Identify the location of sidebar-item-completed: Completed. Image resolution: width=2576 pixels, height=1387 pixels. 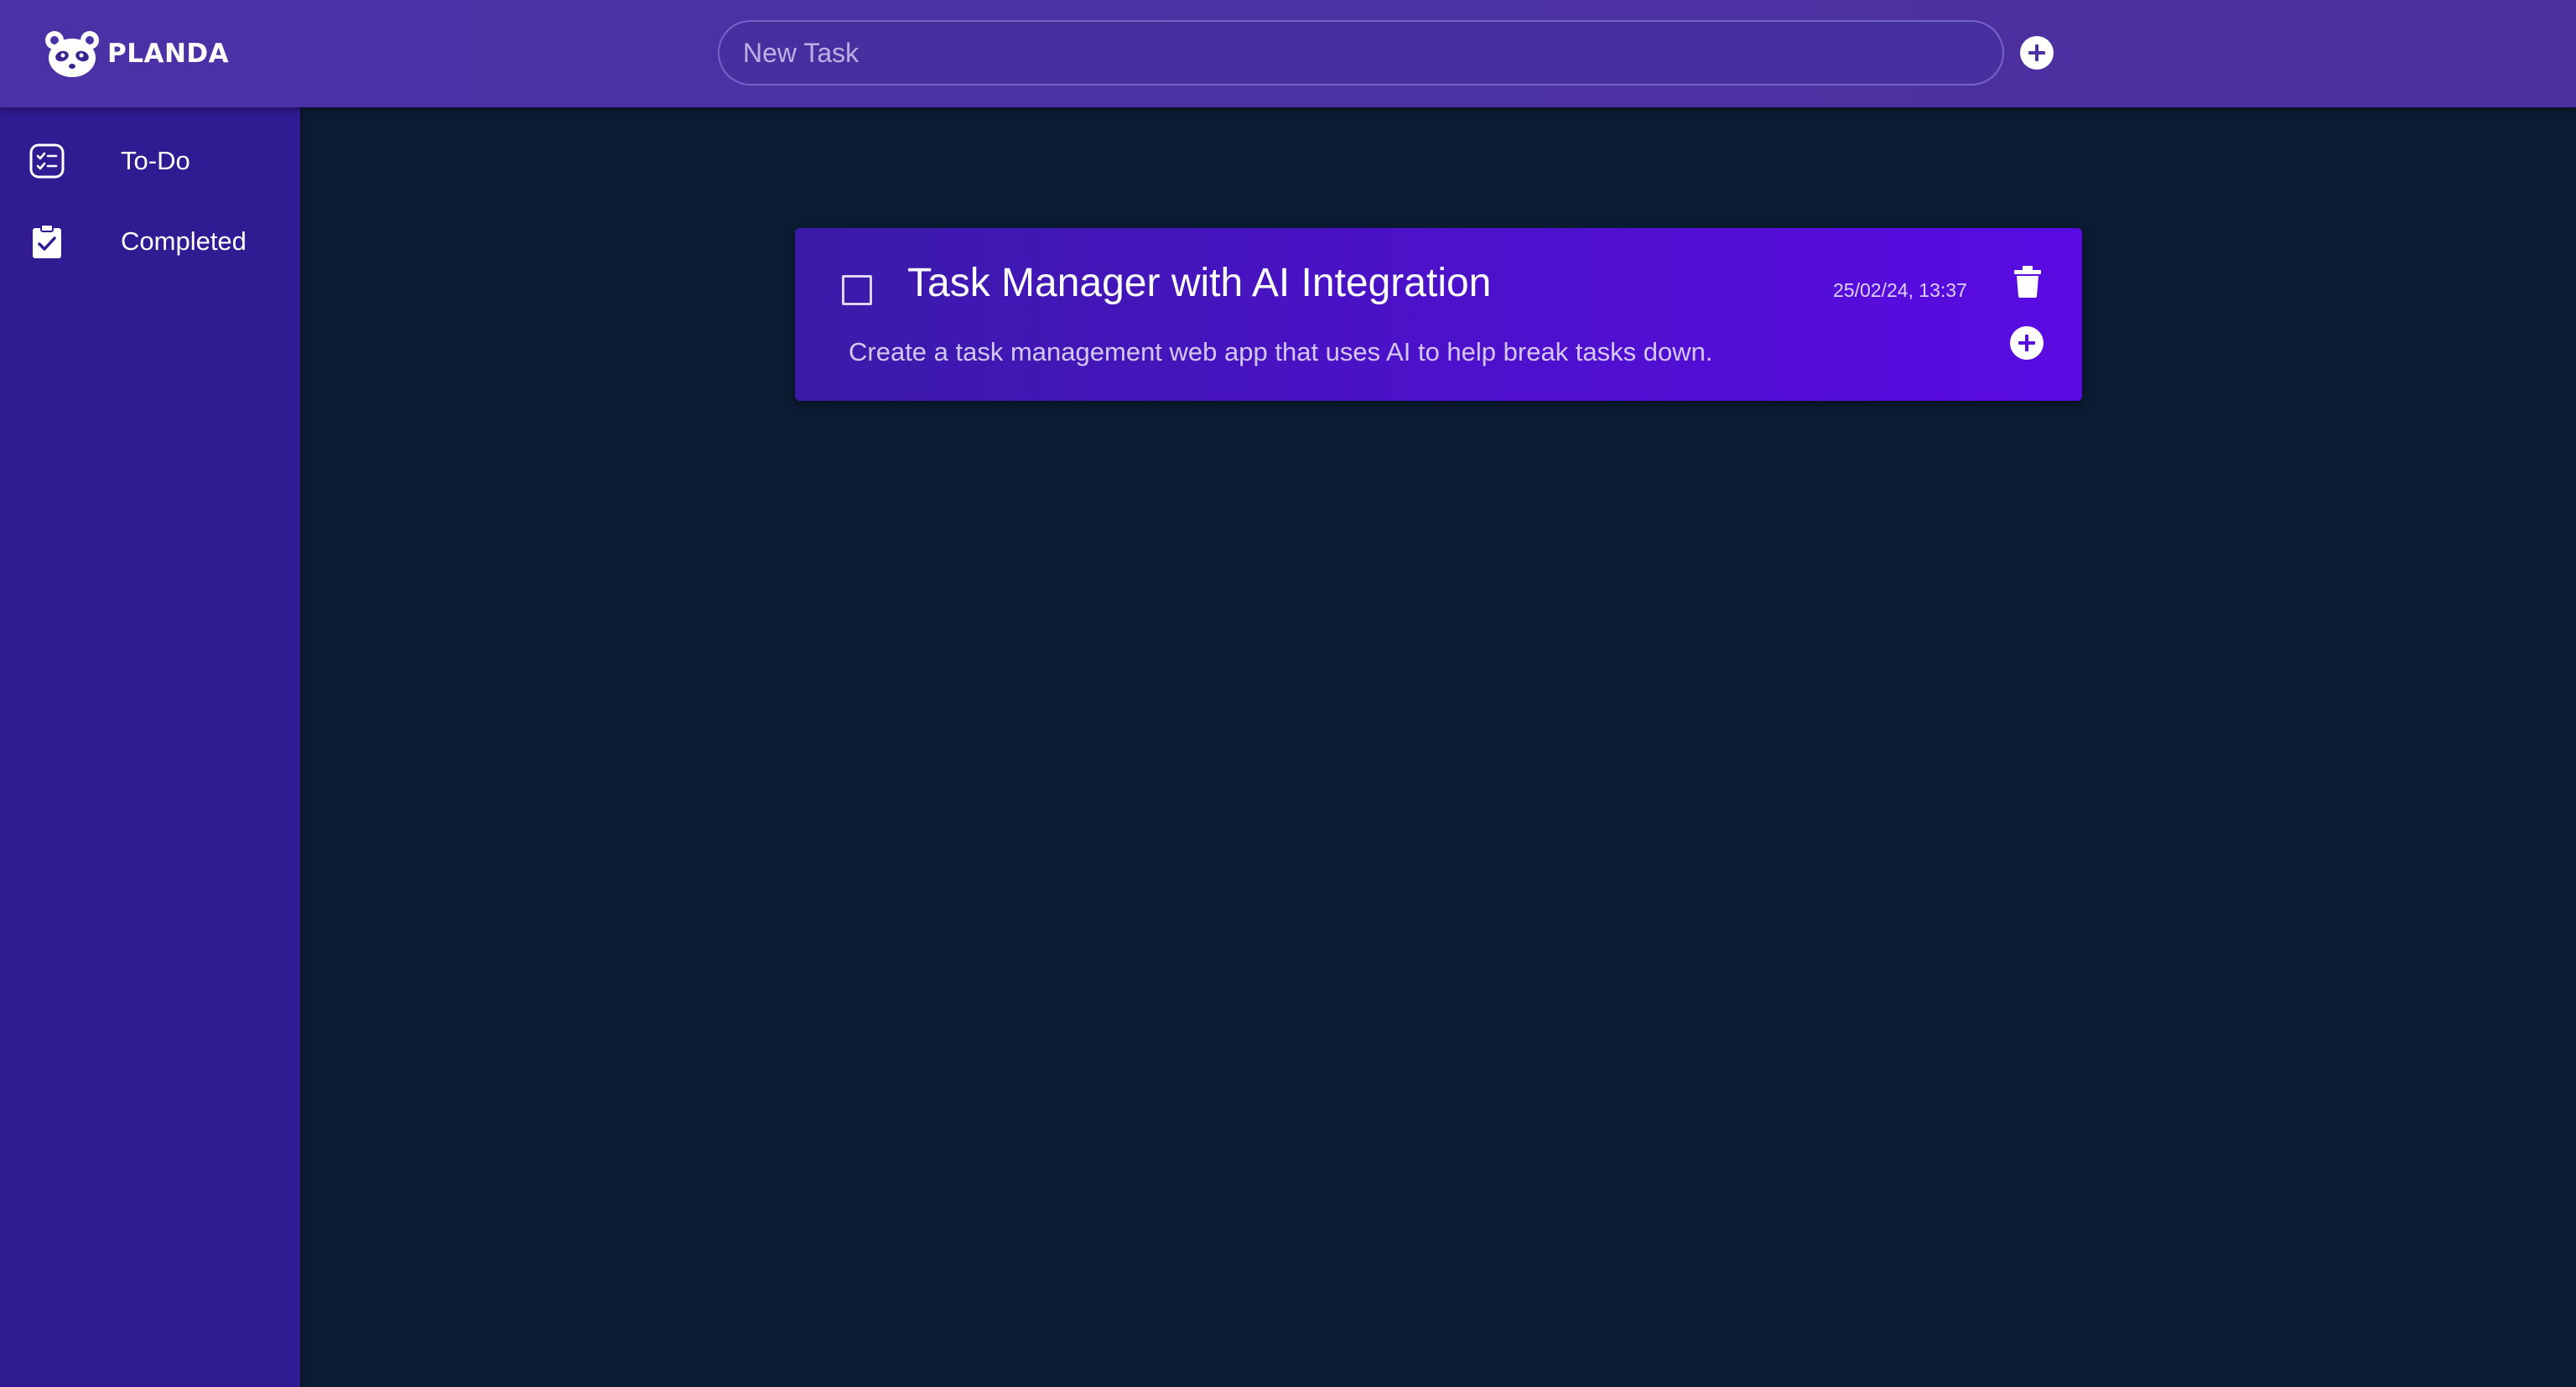
(150, 241).